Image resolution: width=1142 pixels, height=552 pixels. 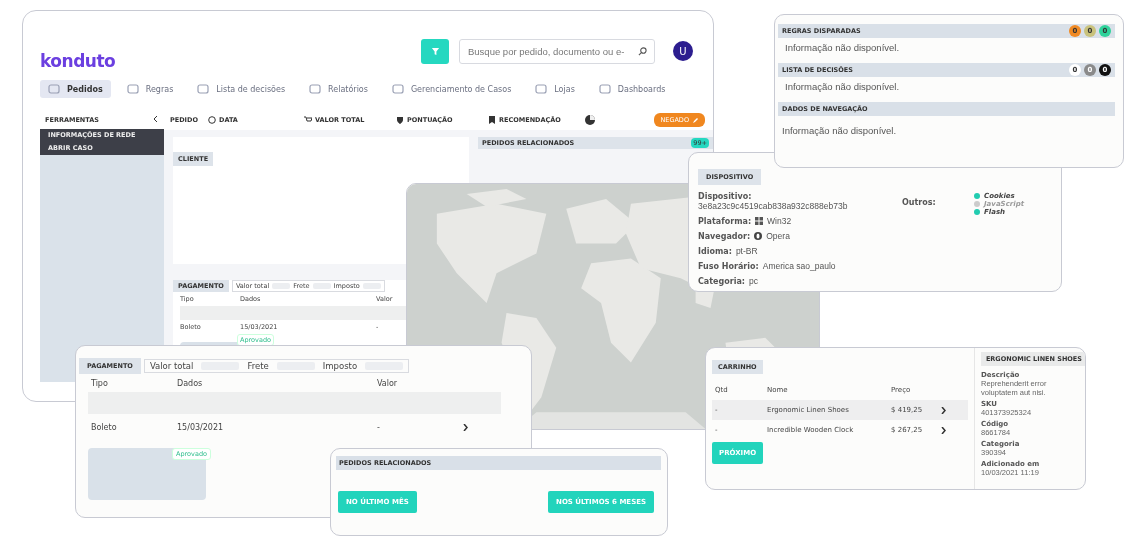 What do you see at coordinates (451, 89) in the screenshot?
I see `nav-tab: Gerenciamento de Casos` at bounding box center [451, 89].